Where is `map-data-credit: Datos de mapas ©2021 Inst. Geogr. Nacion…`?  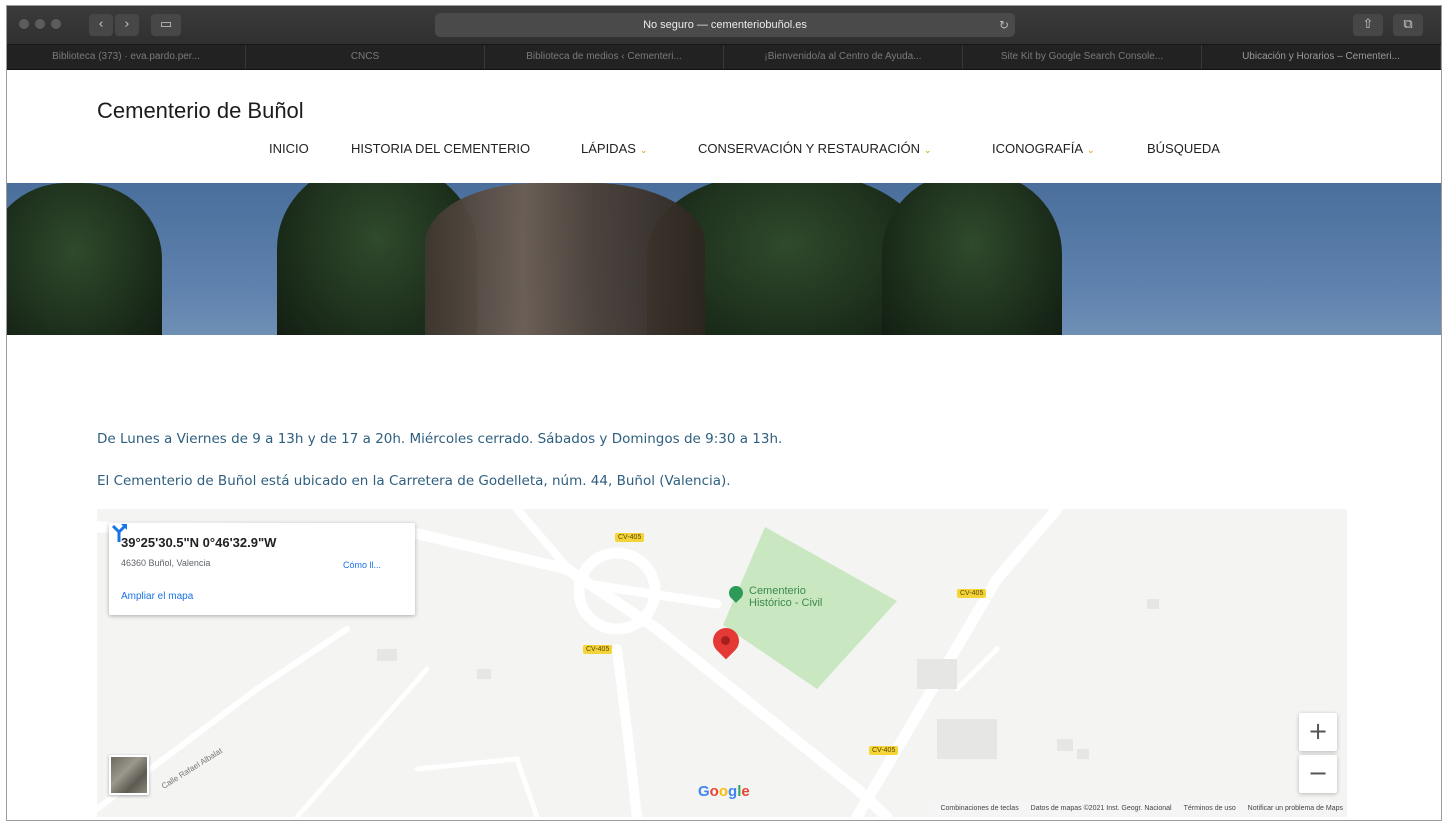
map-data-credit: Datos de mapas ©2021 Inst. Geogr. Nacion… is located at coordinates (1101, 808).